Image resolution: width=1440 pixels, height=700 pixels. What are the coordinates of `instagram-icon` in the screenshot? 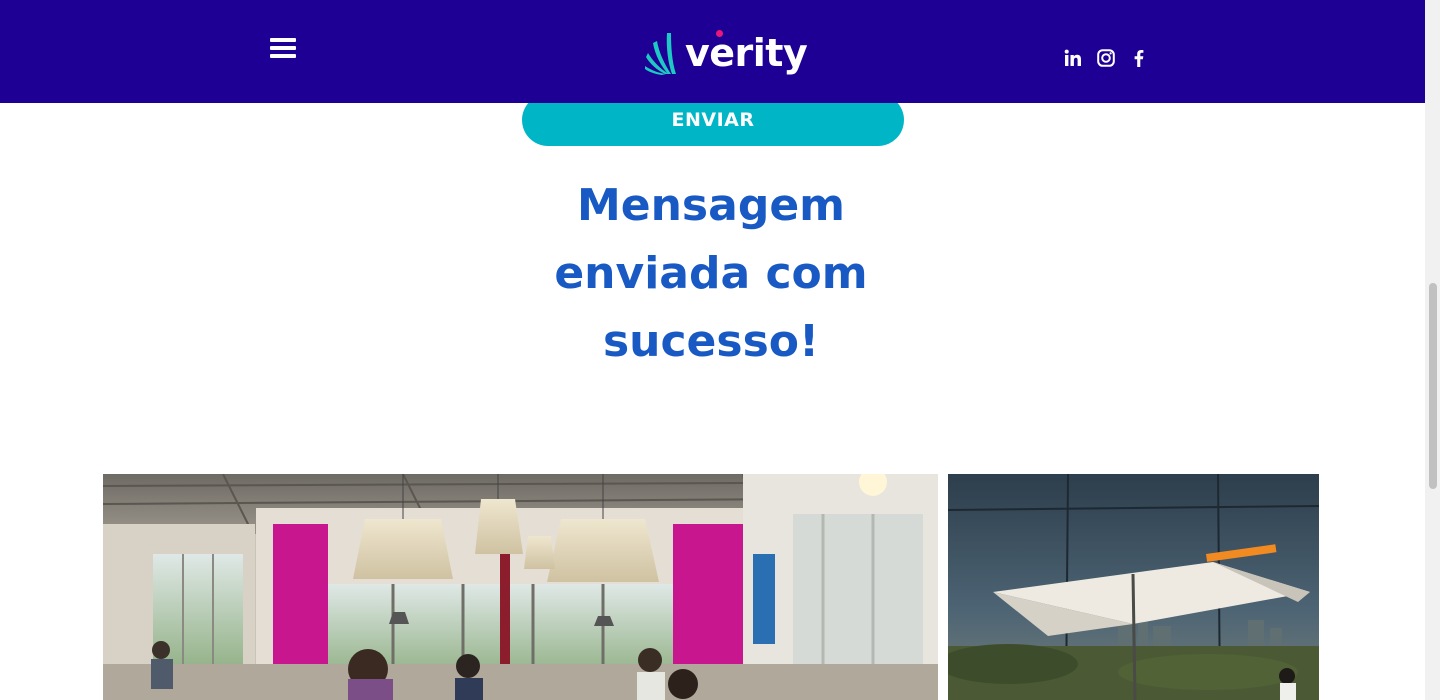 It's located at (1106, 58).